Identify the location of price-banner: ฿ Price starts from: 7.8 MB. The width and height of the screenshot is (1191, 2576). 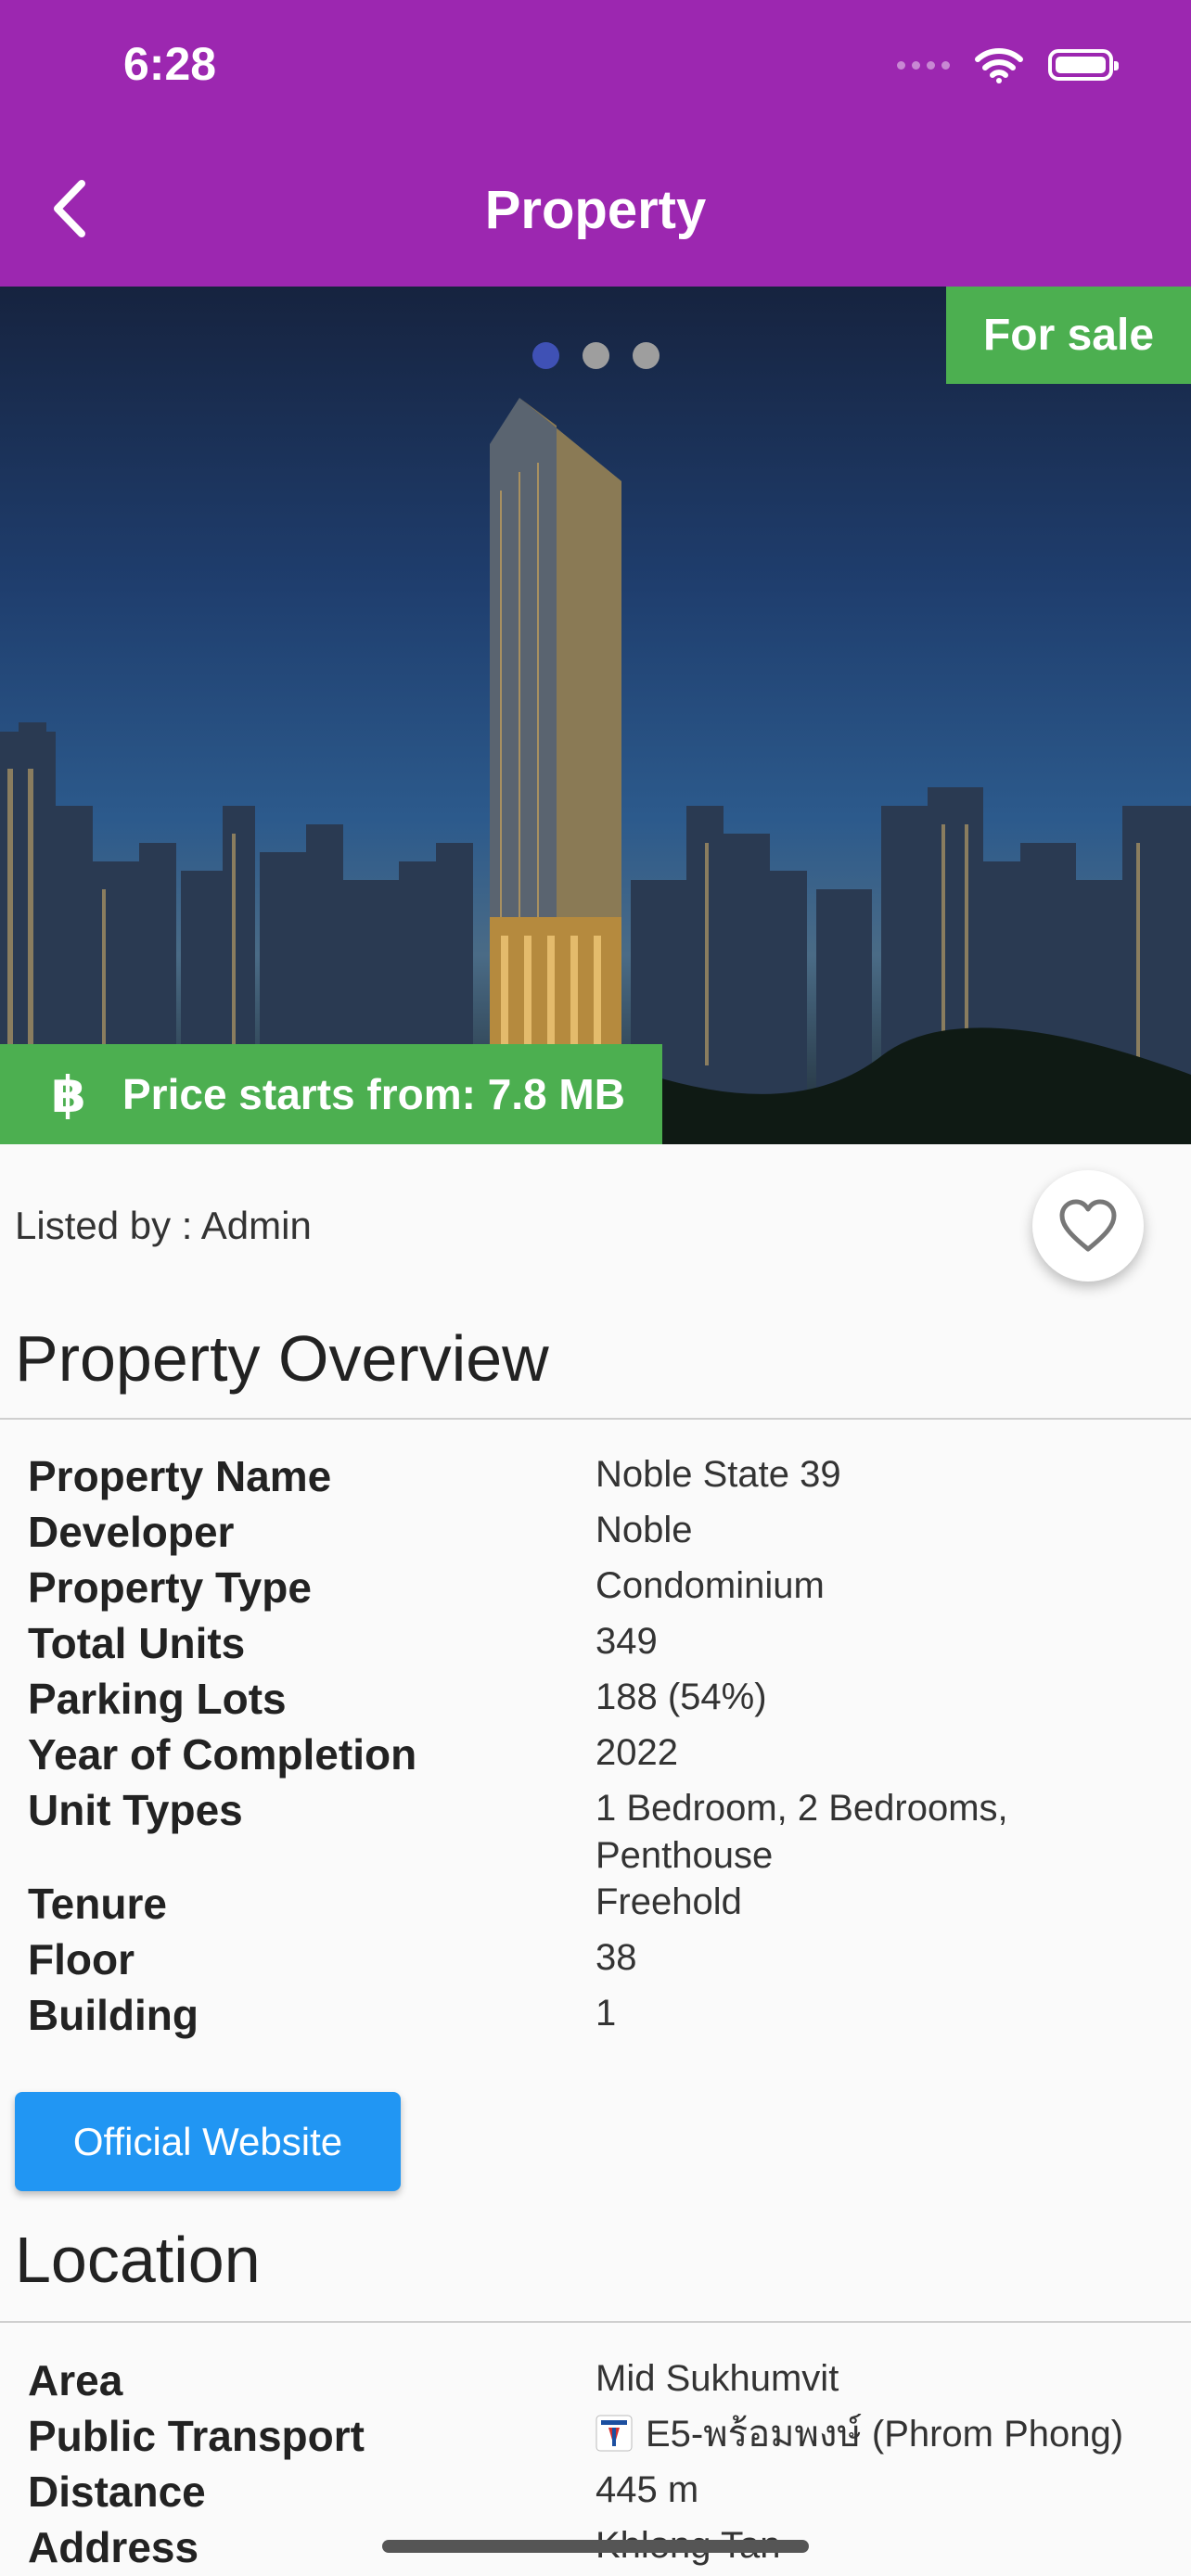
(331, 1094).